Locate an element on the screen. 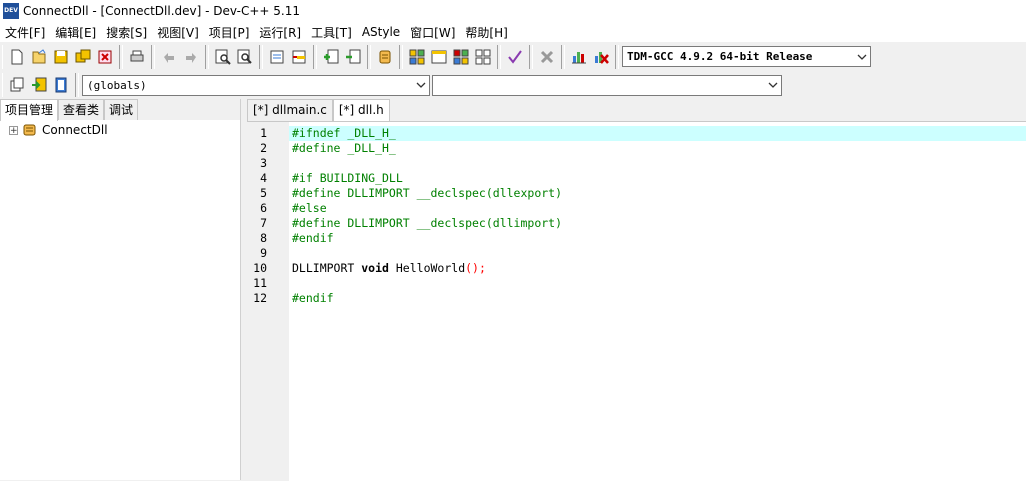 The image size is (1026, 481). print-toolbar-group is located at coordinates (137, 56).